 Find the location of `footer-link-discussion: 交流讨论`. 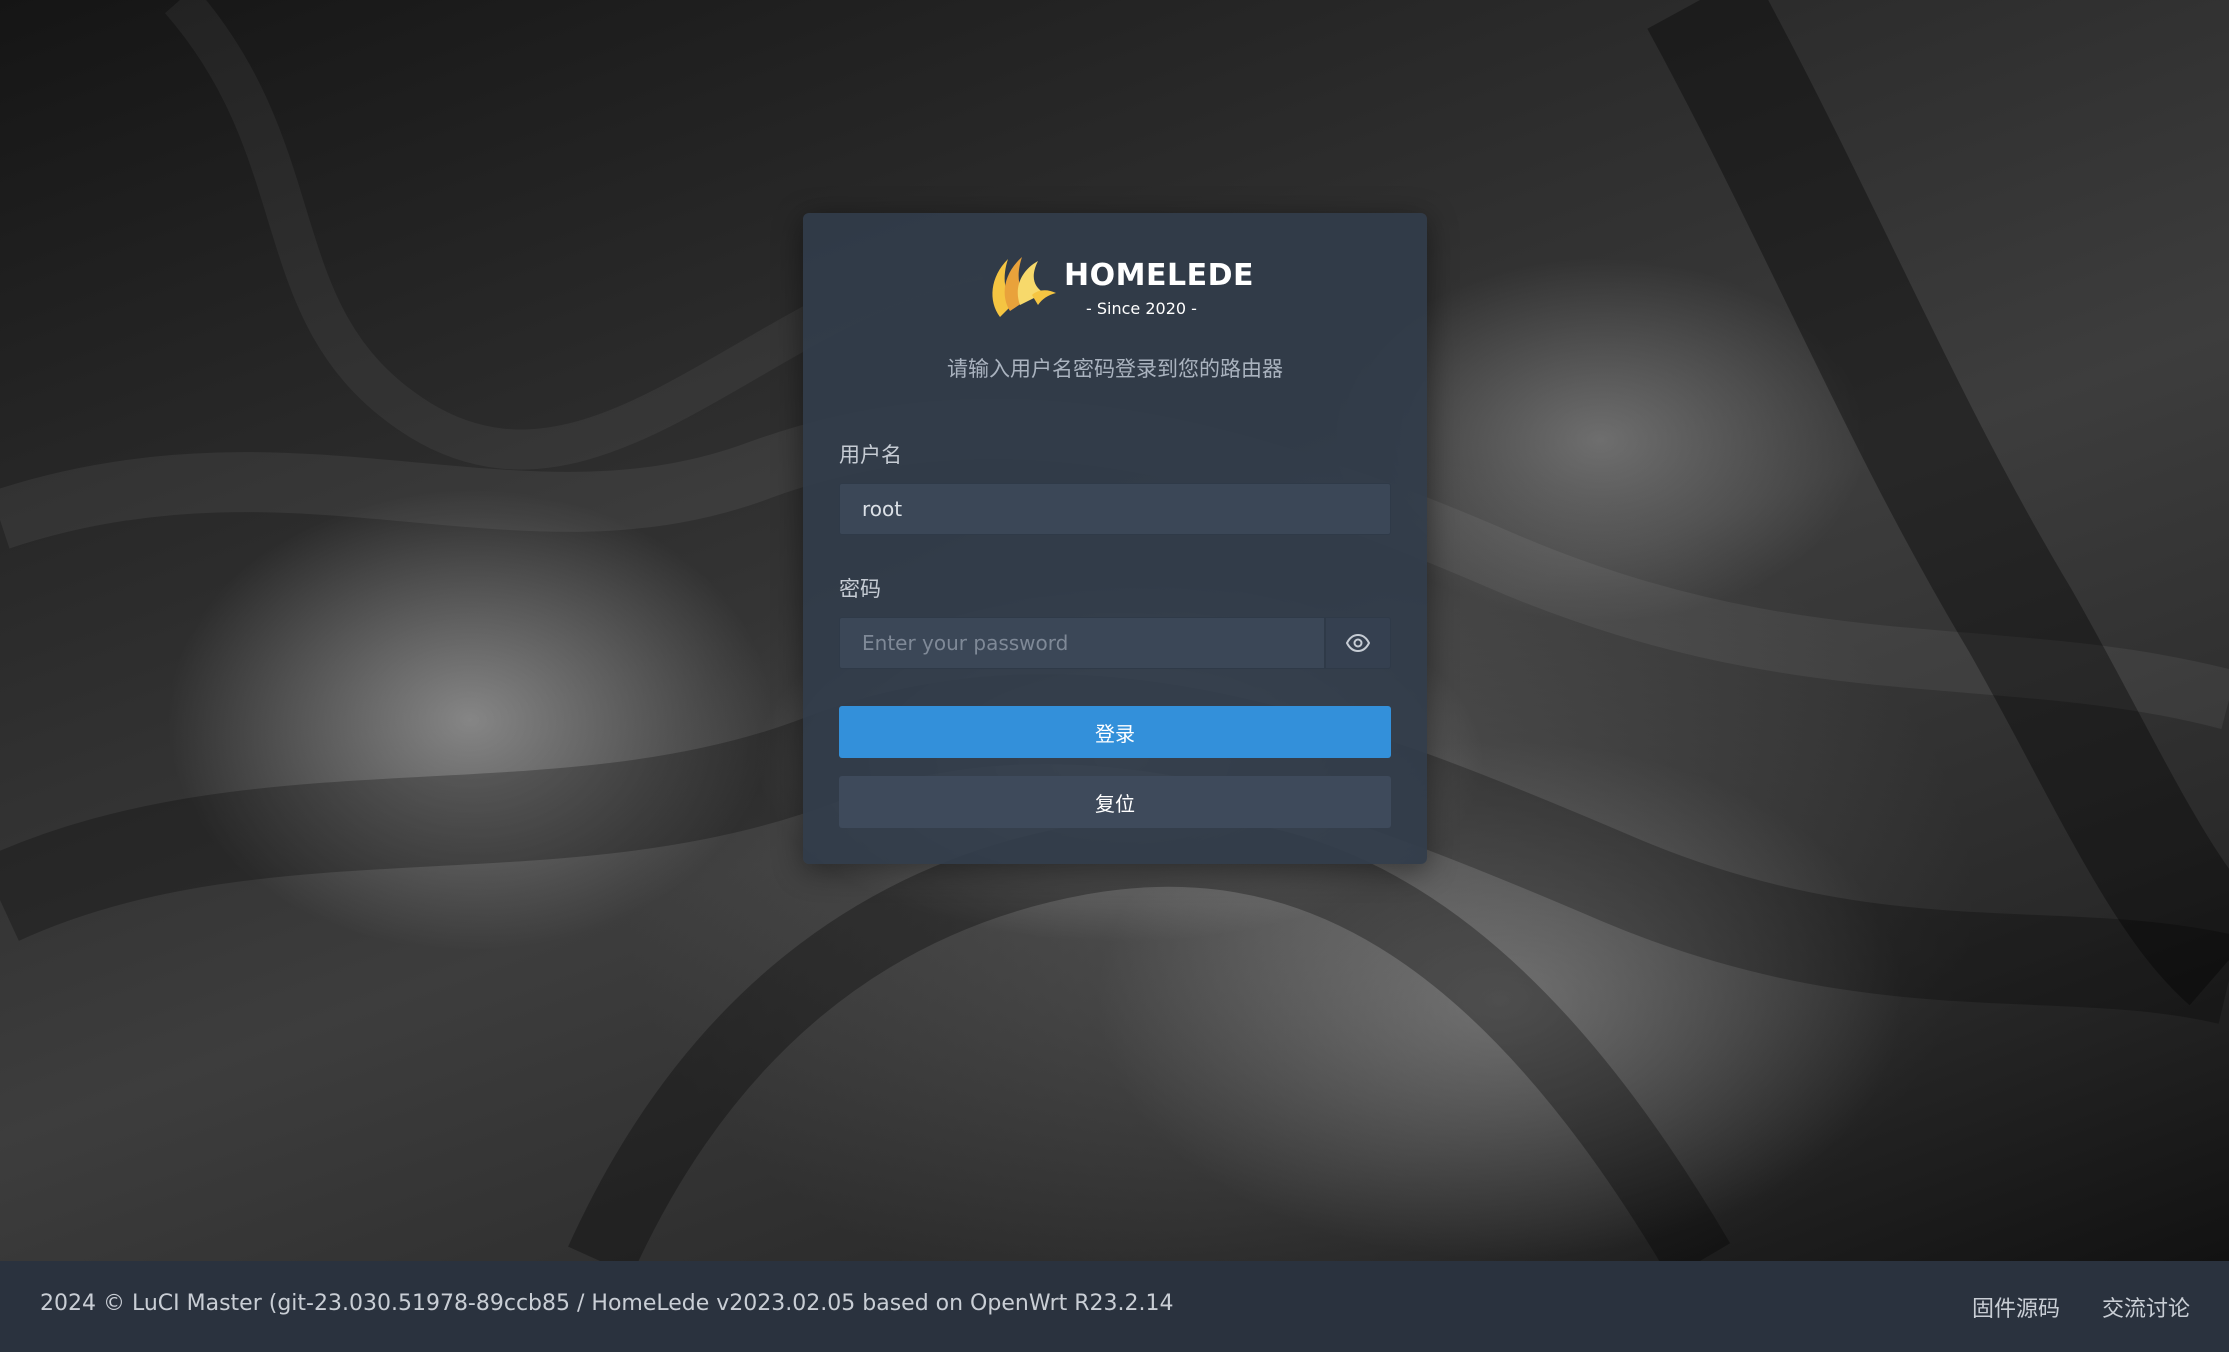

footer-link-discussion: 交流讨论 is located at coordinates (2146, 1307).